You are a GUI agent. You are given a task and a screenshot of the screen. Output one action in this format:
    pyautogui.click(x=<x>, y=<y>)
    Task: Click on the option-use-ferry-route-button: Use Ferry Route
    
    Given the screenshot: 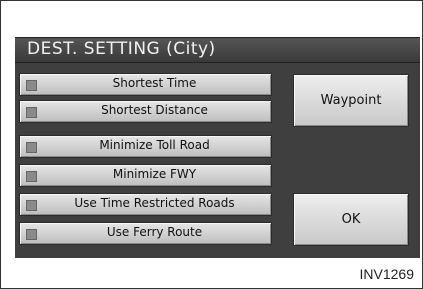 What is the action you would take?
    pyautogui.click(x=145, y=233)
    